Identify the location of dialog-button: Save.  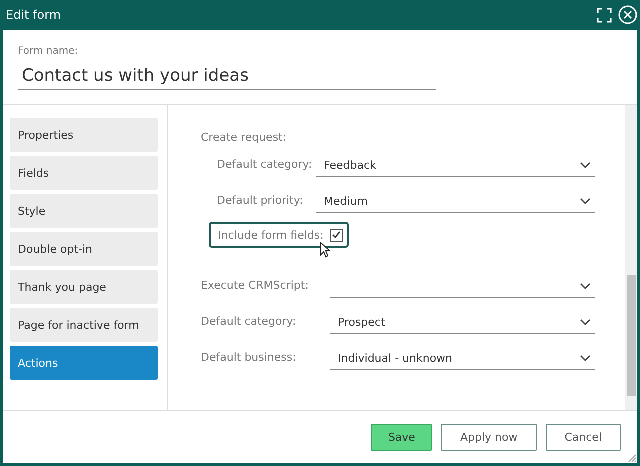
(401, 437).